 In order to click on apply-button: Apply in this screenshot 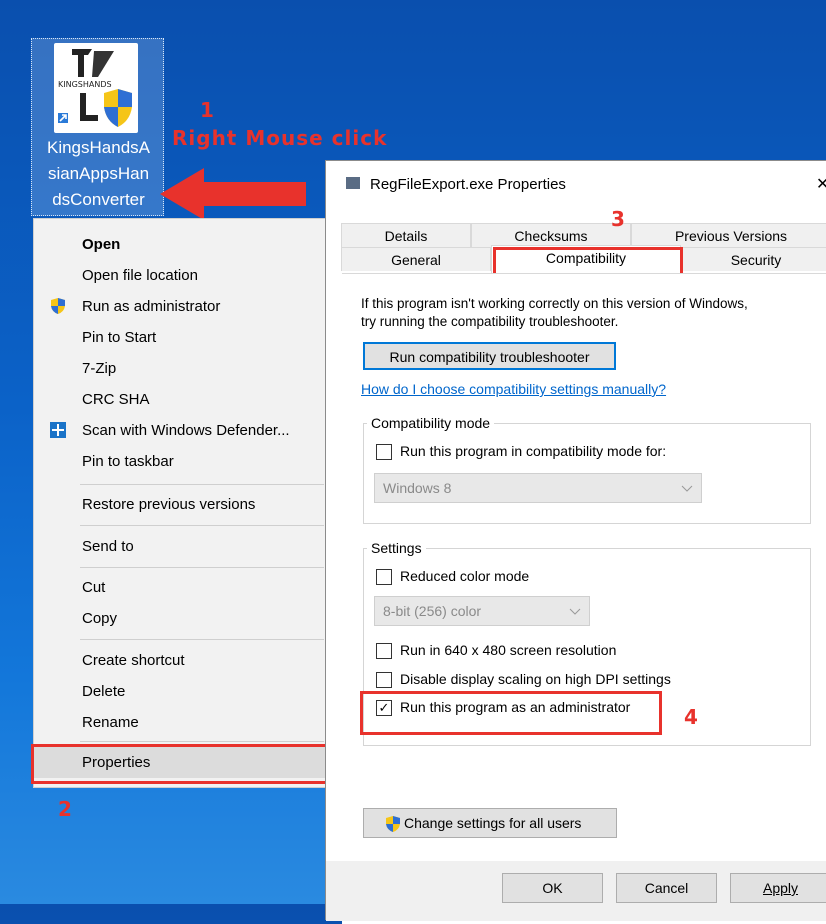, I will do `click(778, 888)`.